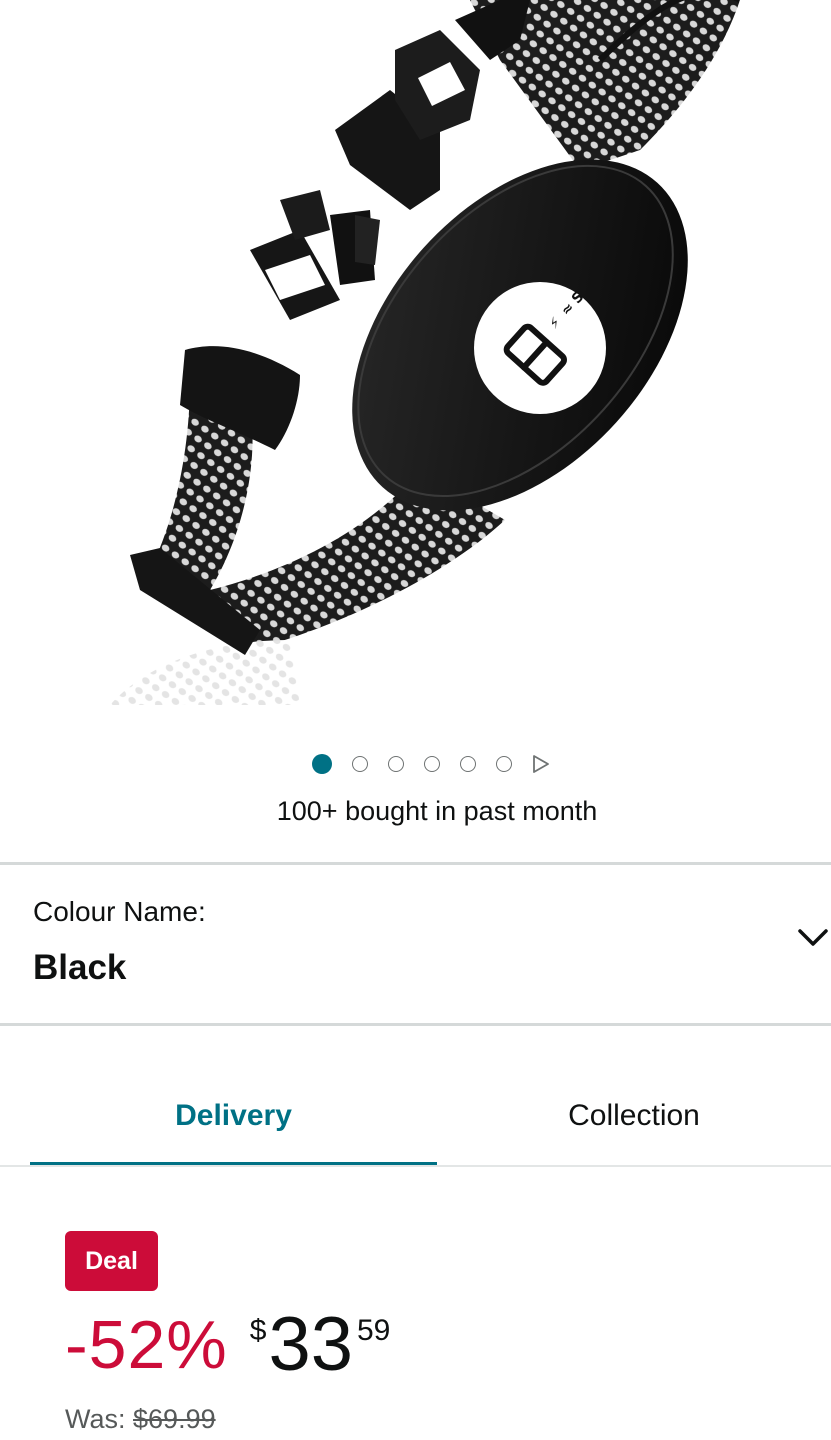 The height and width of the screenshot is (1440, 831). What do you see at coordinates (813, 937) in the screenshot?
I see `chevron-down-icon` at bounding box center [813, 937].